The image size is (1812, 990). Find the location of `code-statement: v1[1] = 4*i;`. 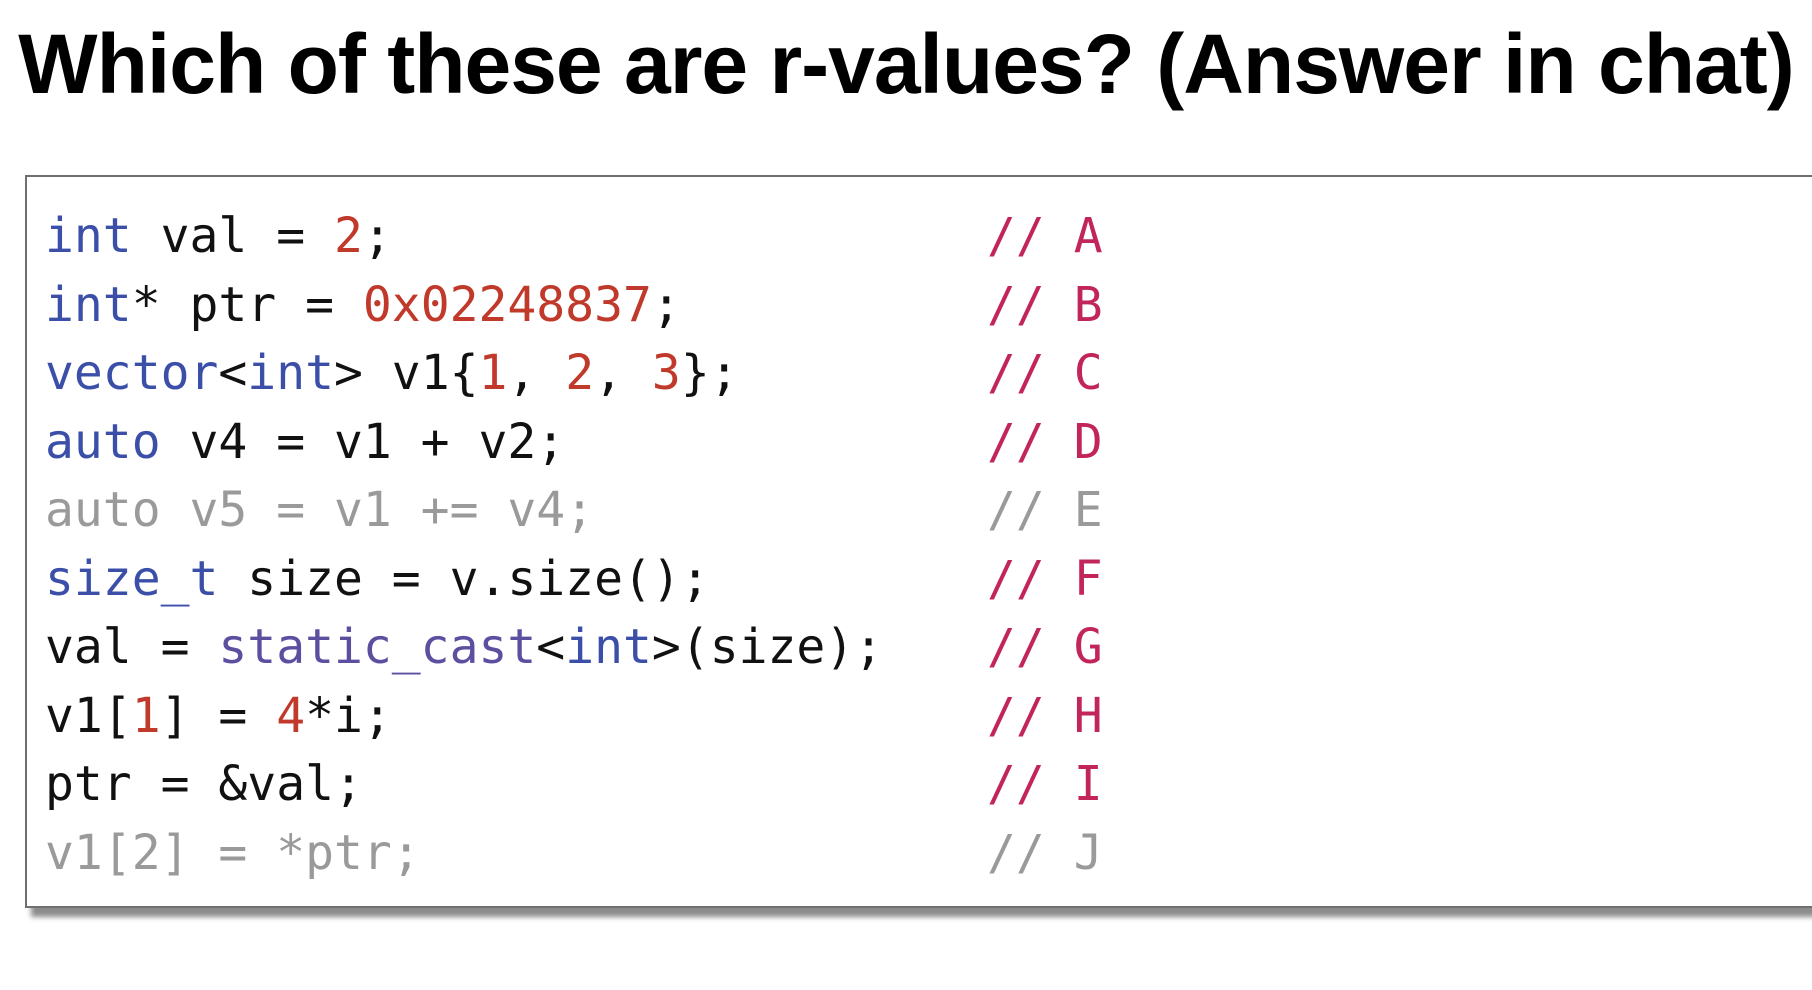

code-statement: v1[1] = 4*i; is located at coordinates (218, 716).